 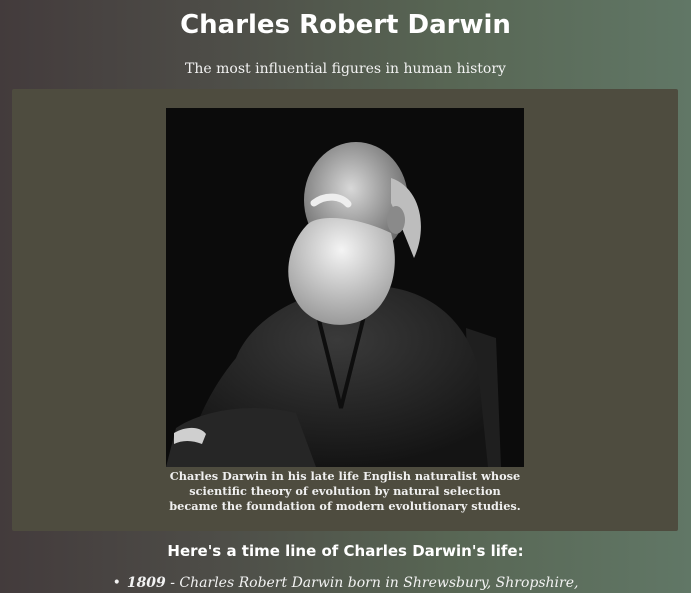 What do you see at coordinates (345, 25) in the screenshot?
I see `page-title: Charles Robert Darwin` at bounding box center [345, 25].